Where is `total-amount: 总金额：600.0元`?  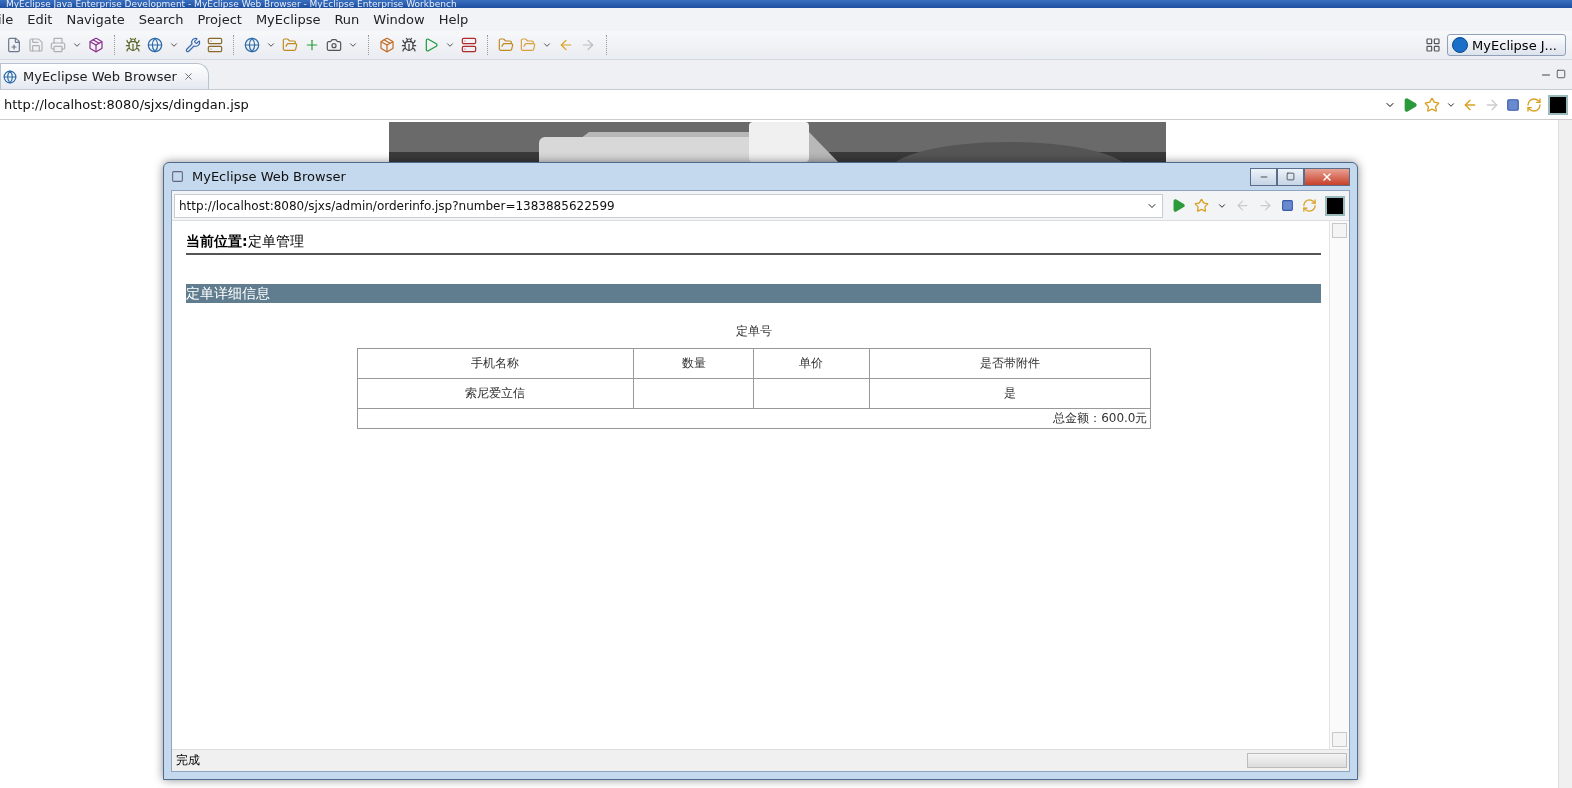 total-amount: 总金额：600.0元 is located at coordinates (753, 418).